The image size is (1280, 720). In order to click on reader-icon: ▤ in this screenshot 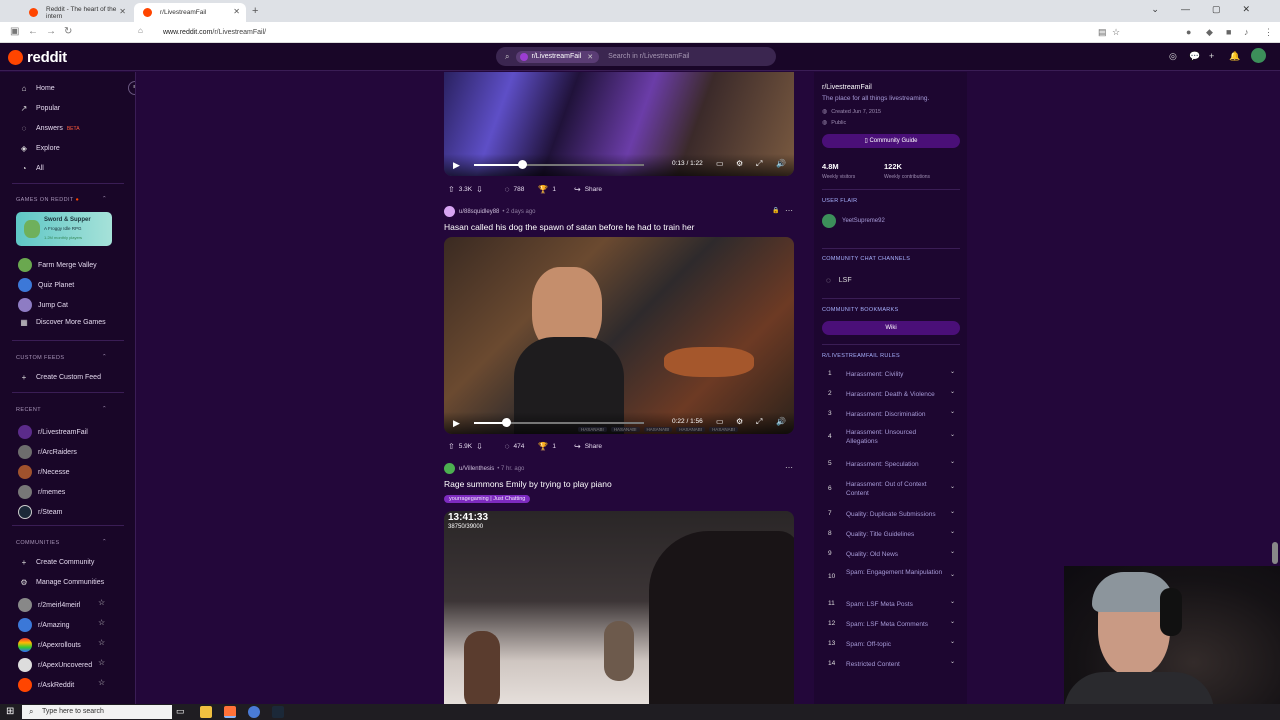, I will do `click(1102, 32)`.